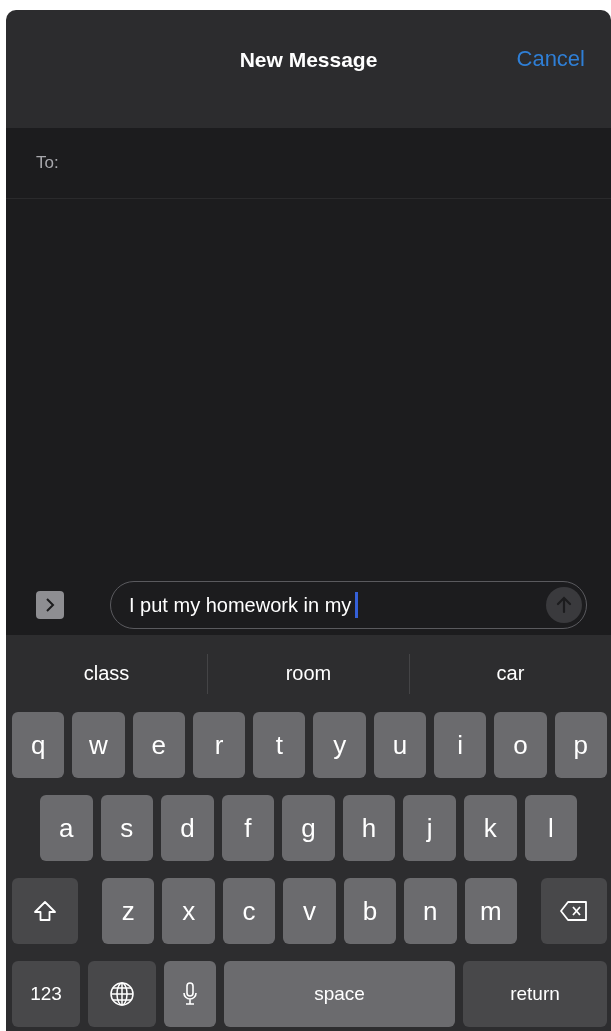  What do you see at coordinates (430, 911) in the screenshot?
I see `letter-key: n` at bounding box center [430, 911].